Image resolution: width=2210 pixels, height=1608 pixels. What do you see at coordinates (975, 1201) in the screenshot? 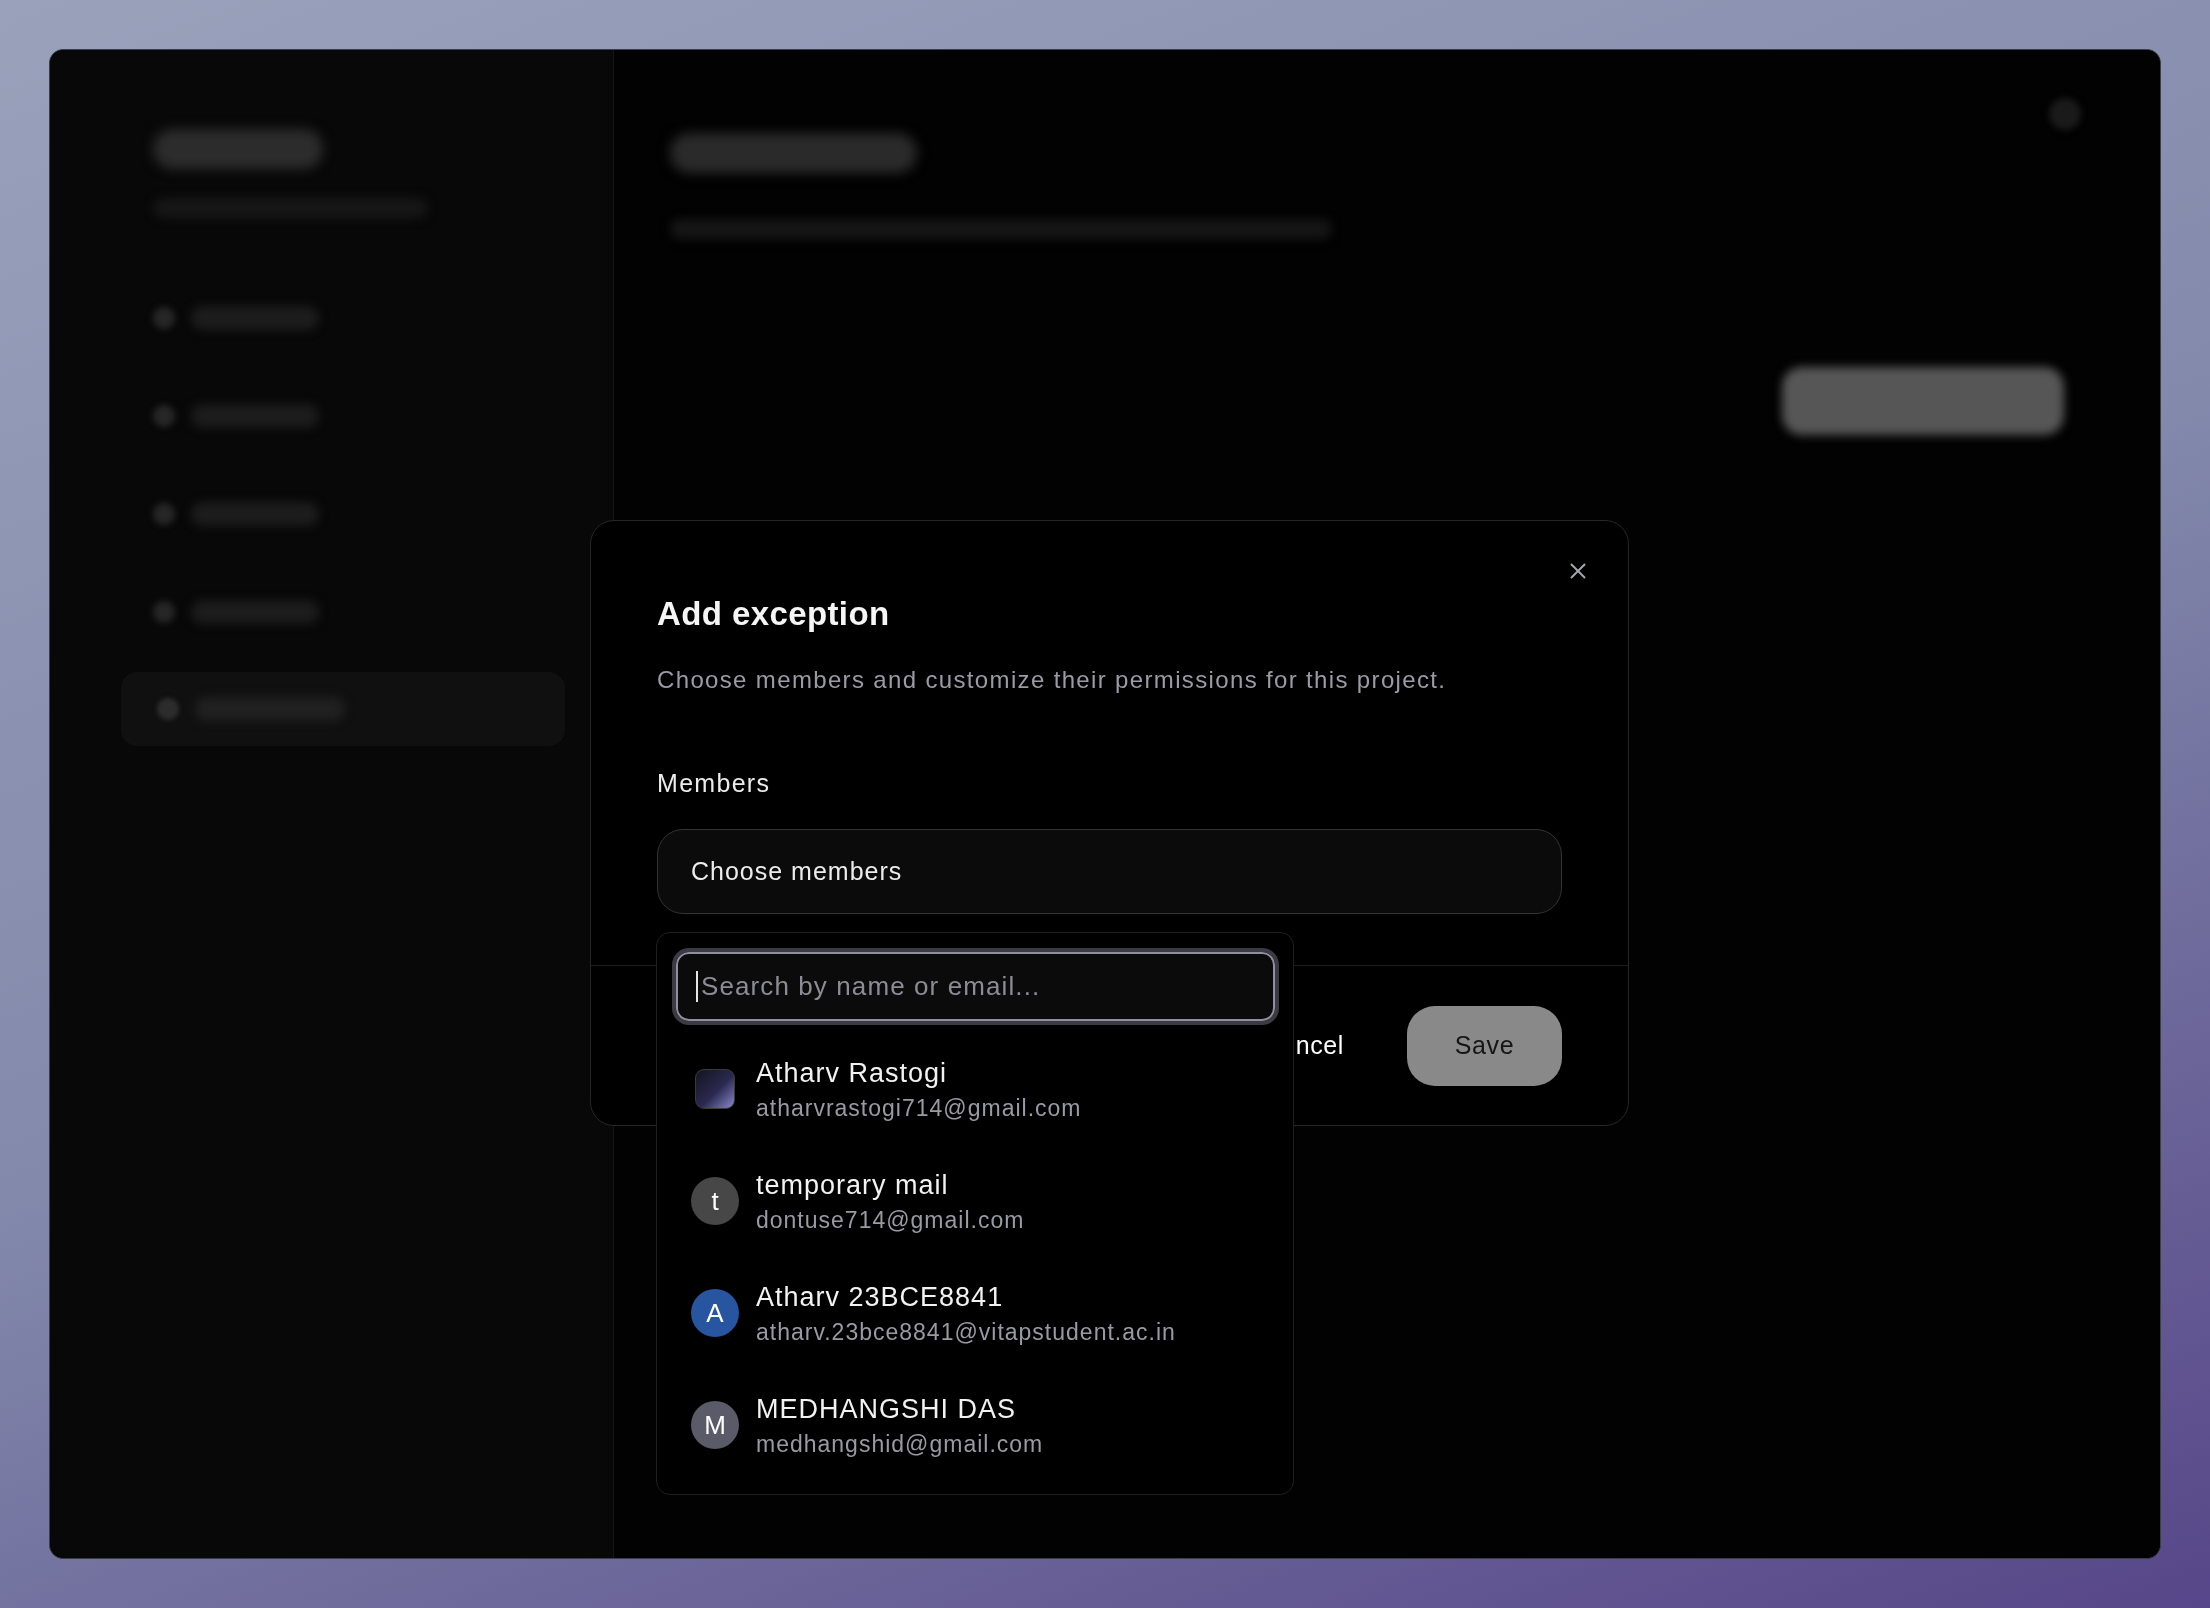
I see `member-option: t temporary mail dontuse714@gmail.com` at bounding box center [975, 1201].